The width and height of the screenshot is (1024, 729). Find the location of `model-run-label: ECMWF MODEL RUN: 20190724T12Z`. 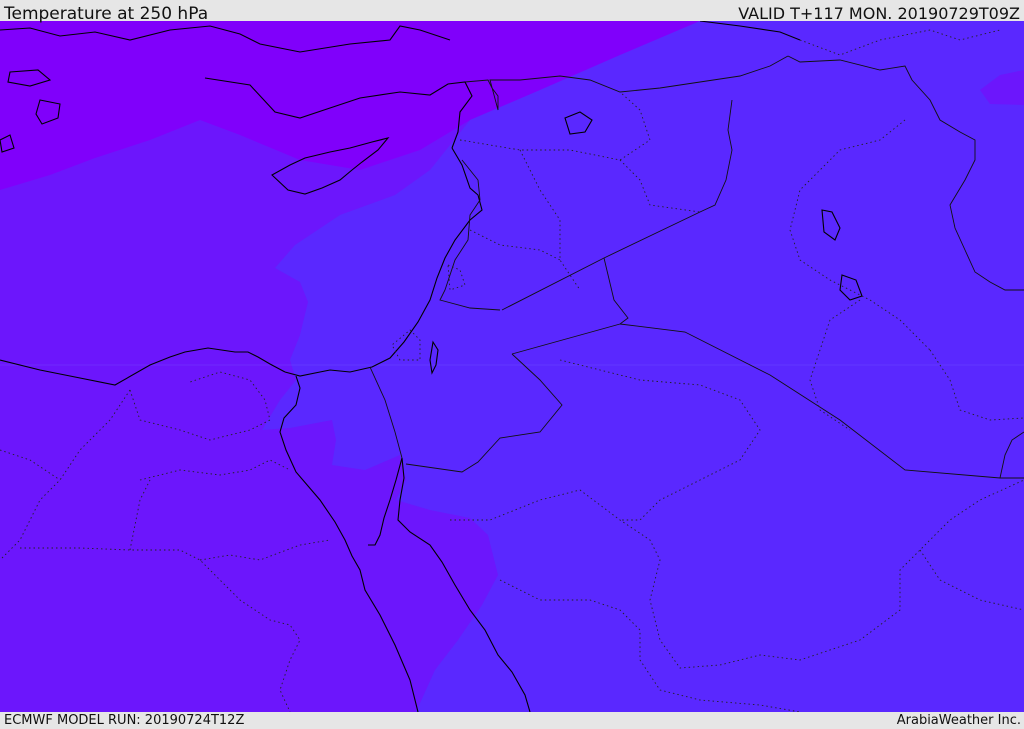

model-run-label: ECMWF MODEL RUN: 20190724T12Z is located at coordinates (124, 720).